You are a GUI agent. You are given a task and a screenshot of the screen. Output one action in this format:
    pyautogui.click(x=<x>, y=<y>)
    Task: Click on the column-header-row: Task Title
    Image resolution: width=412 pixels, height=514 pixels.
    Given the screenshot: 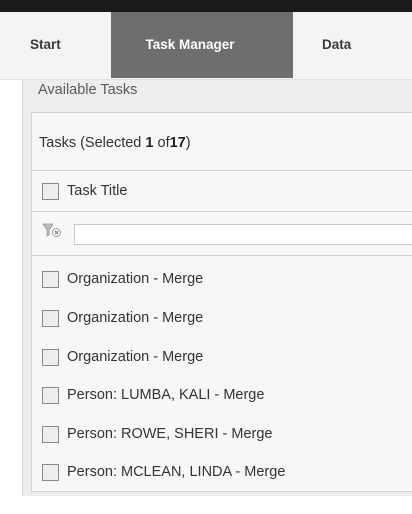 What is the action you would take?
    pyautogui.click(x=84, y=191)
    